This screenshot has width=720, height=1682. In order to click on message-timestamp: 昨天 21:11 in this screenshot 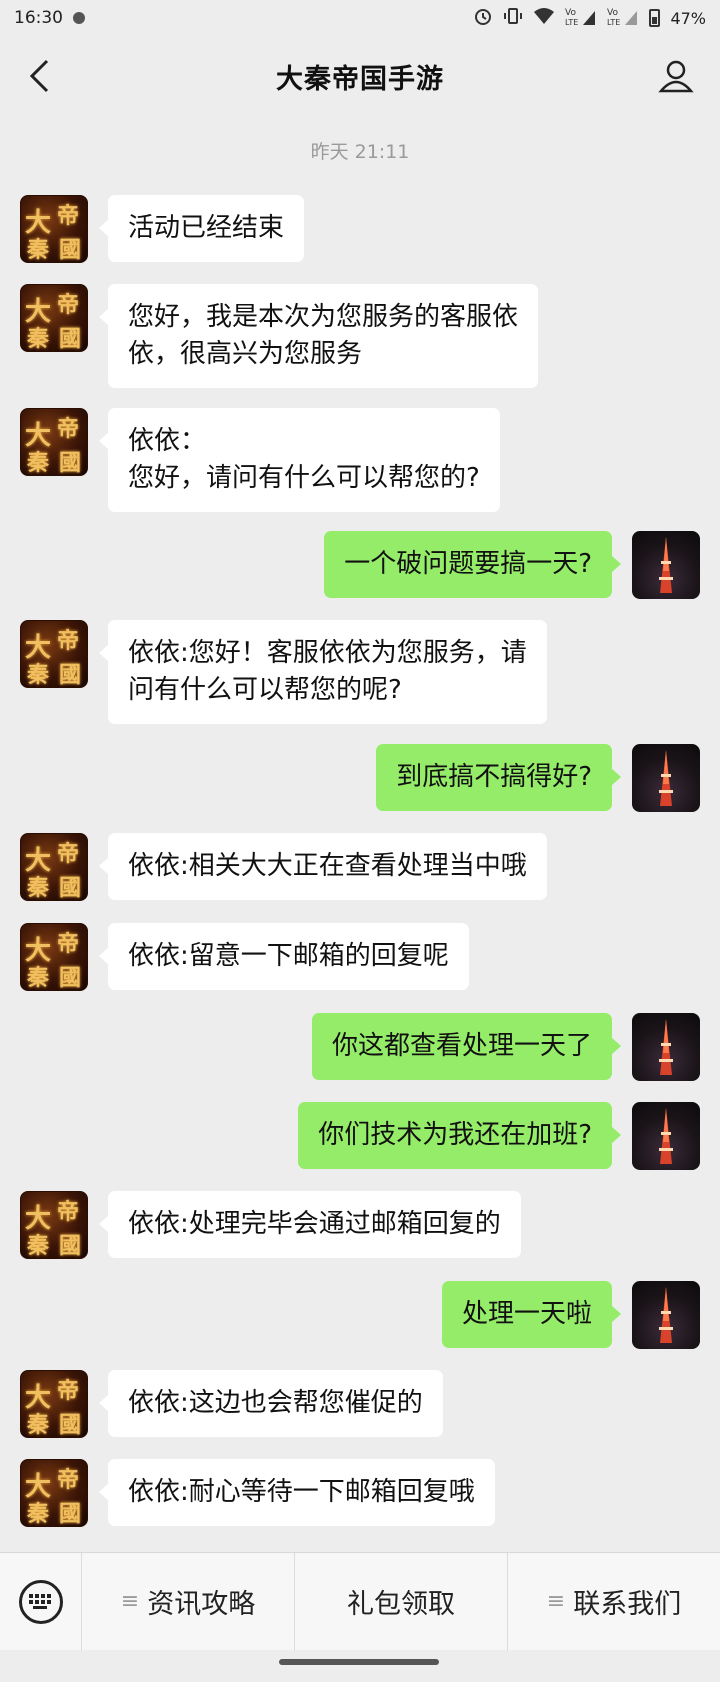, I will do `click(360, 152)`.